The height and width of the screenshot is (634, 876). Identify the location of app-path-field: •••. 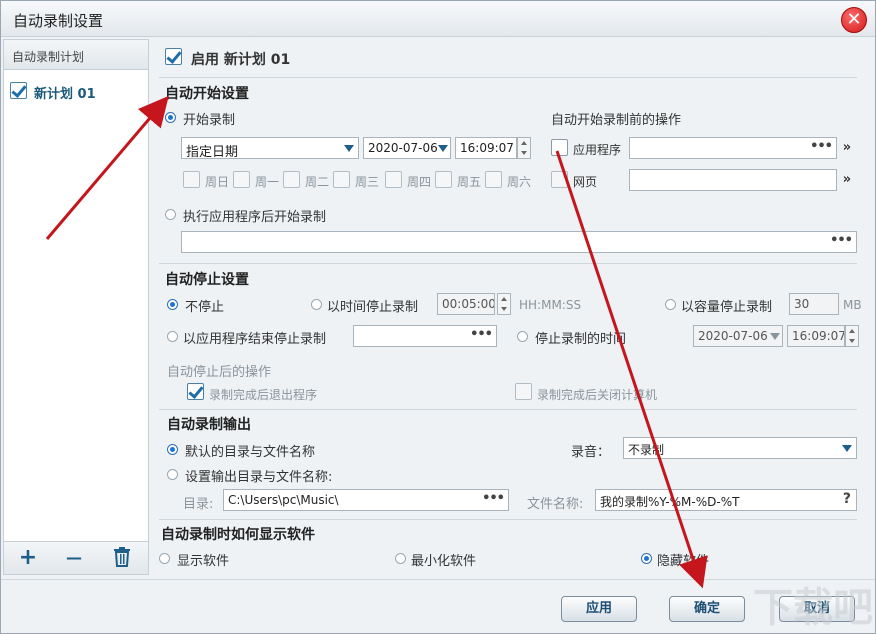
(733, 148).